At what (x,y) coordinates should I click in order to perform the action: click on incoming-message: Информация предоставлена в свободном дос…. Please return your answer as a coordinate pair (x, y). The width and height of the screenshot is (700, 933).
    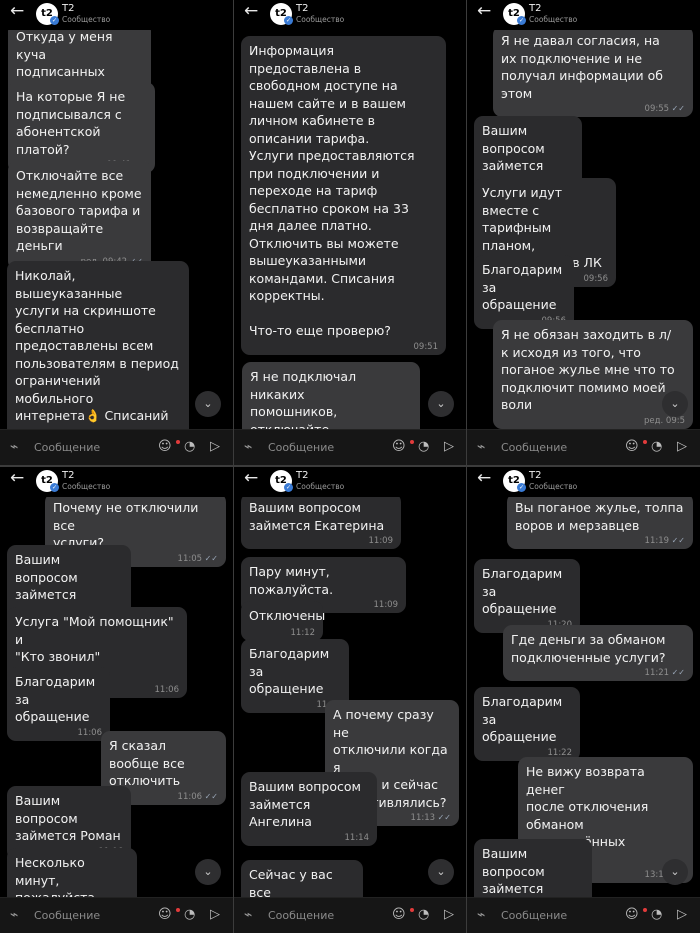
    Looking at the image, I should click on (343, 195).